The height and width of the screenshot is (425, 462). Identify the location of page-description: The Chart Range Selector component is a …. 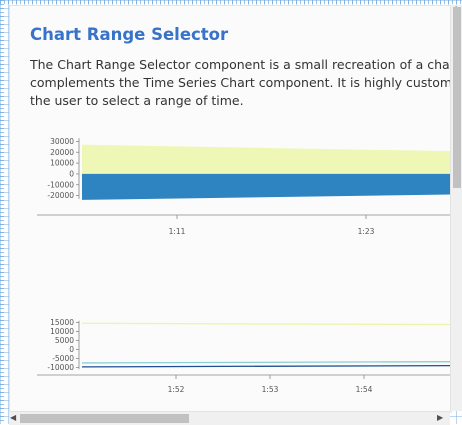
(241, 82).